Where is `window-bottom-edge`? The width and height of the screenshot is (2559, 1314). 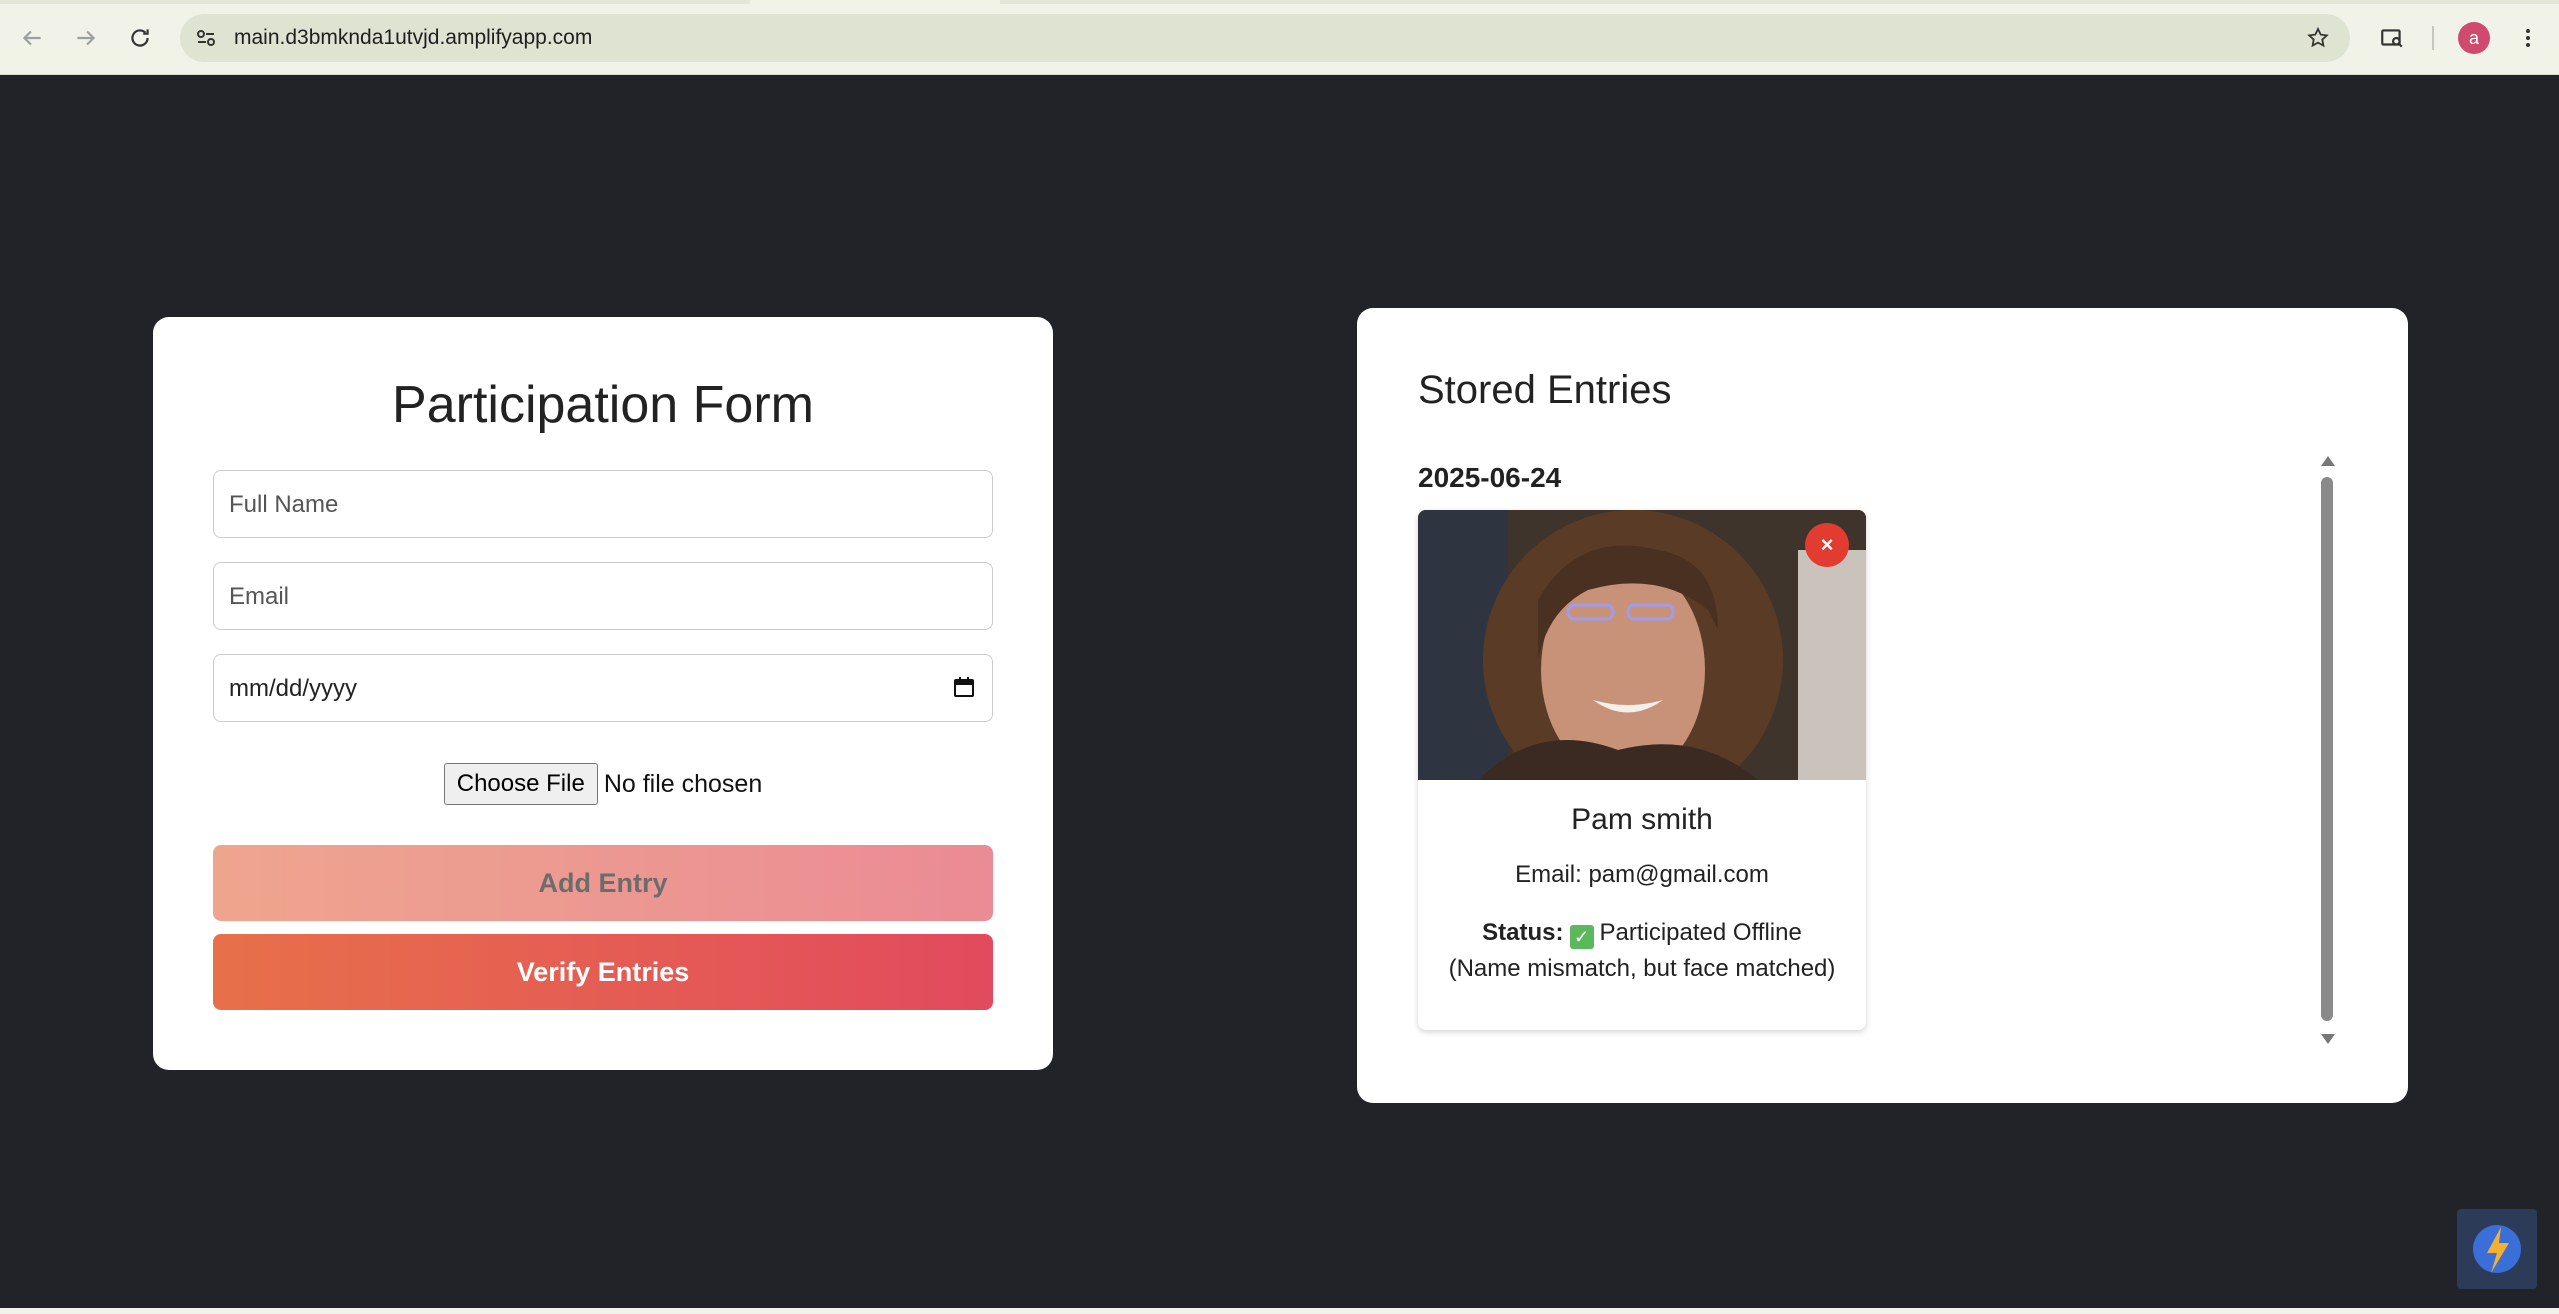
window-bottom-edge is located at coordinates (1279, 1311).